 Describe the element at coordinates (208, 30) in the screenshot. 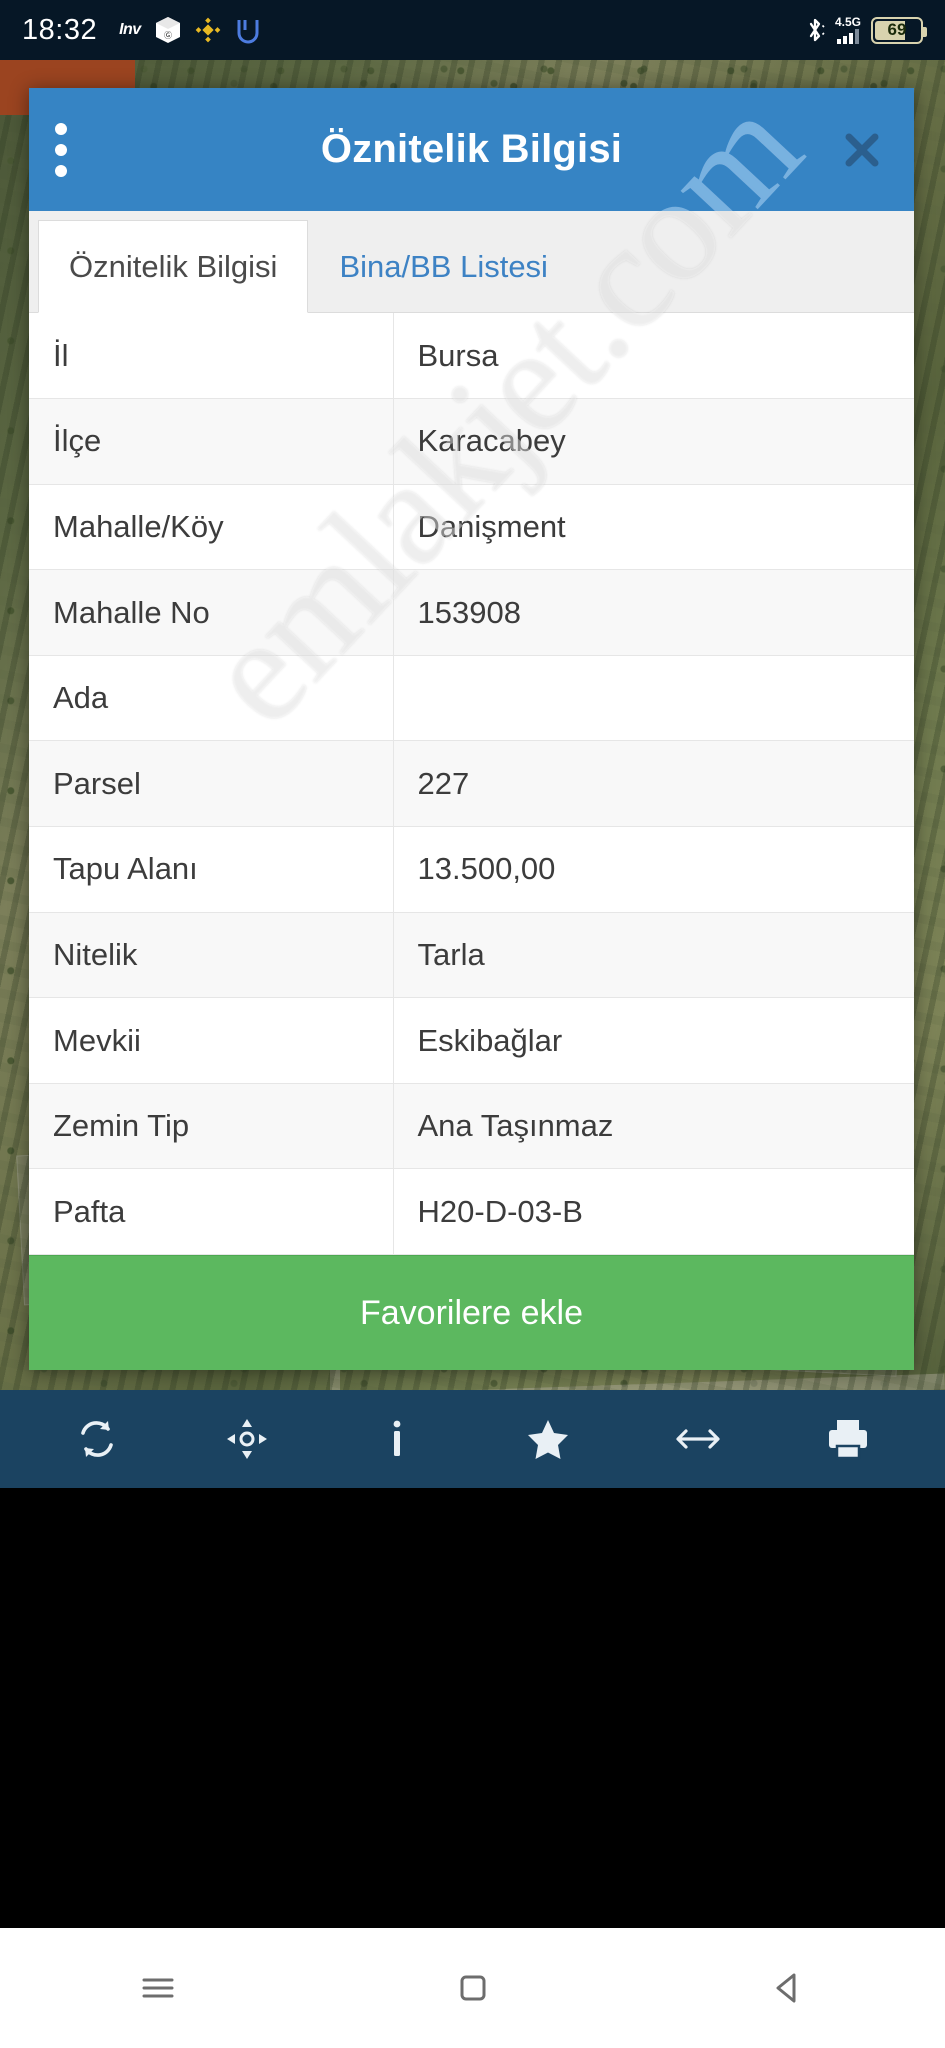

I see `binance-app-icon` at that location.